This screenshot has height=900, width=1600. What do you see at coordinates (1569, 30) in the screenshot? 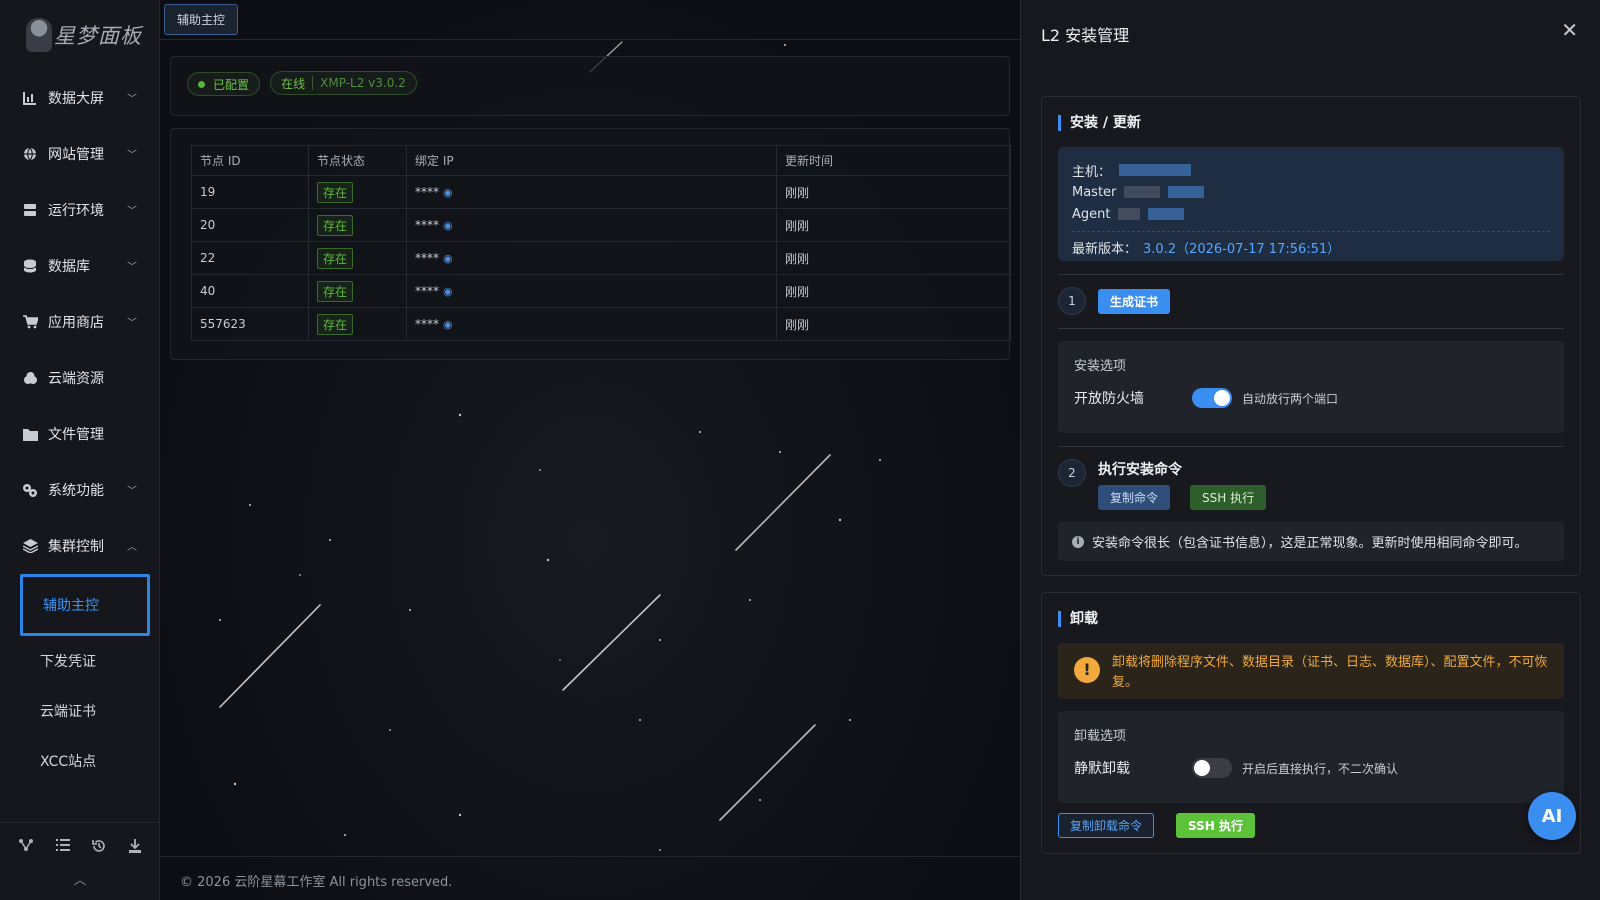
I see `close-icon: ✕` at bounding box center [1569, 30].